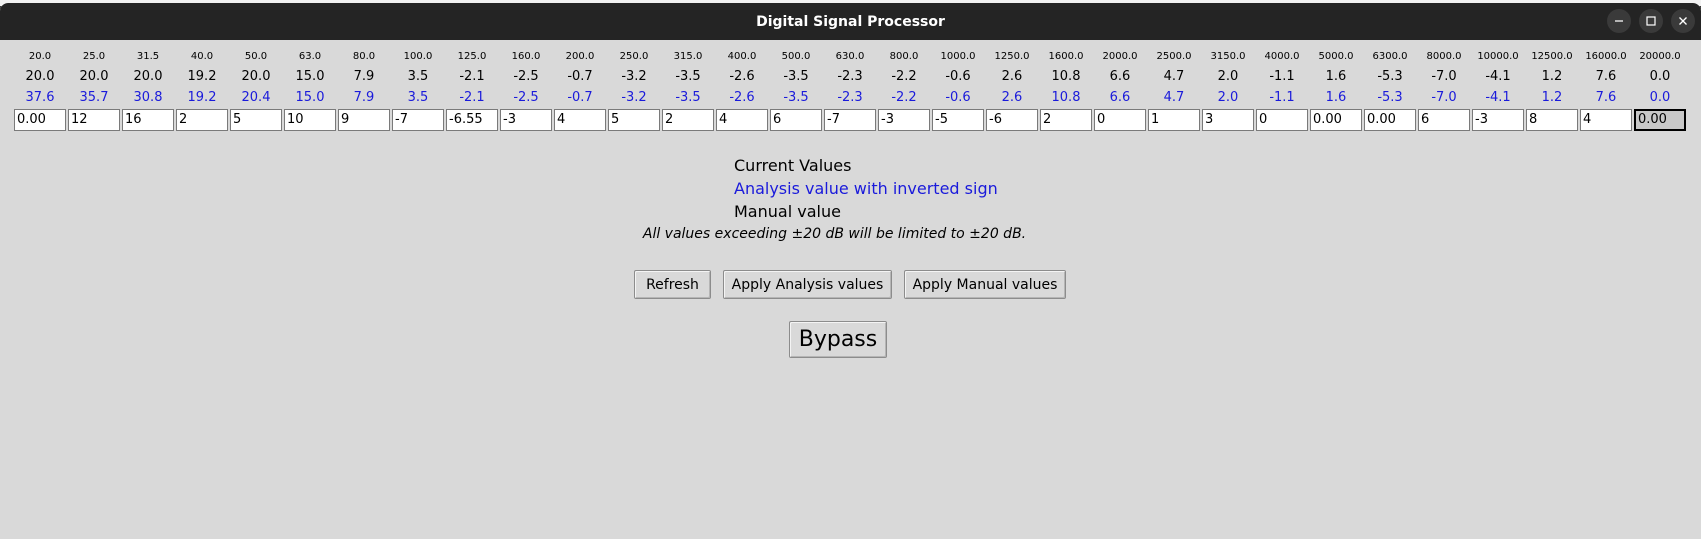 This screenshot has width=1701, height=539. What do you see at coordinates (807, 284) in the screenshot?
I see `apply-analysis-values-button: Apply Analysis values` at bounding box center [807, 284].